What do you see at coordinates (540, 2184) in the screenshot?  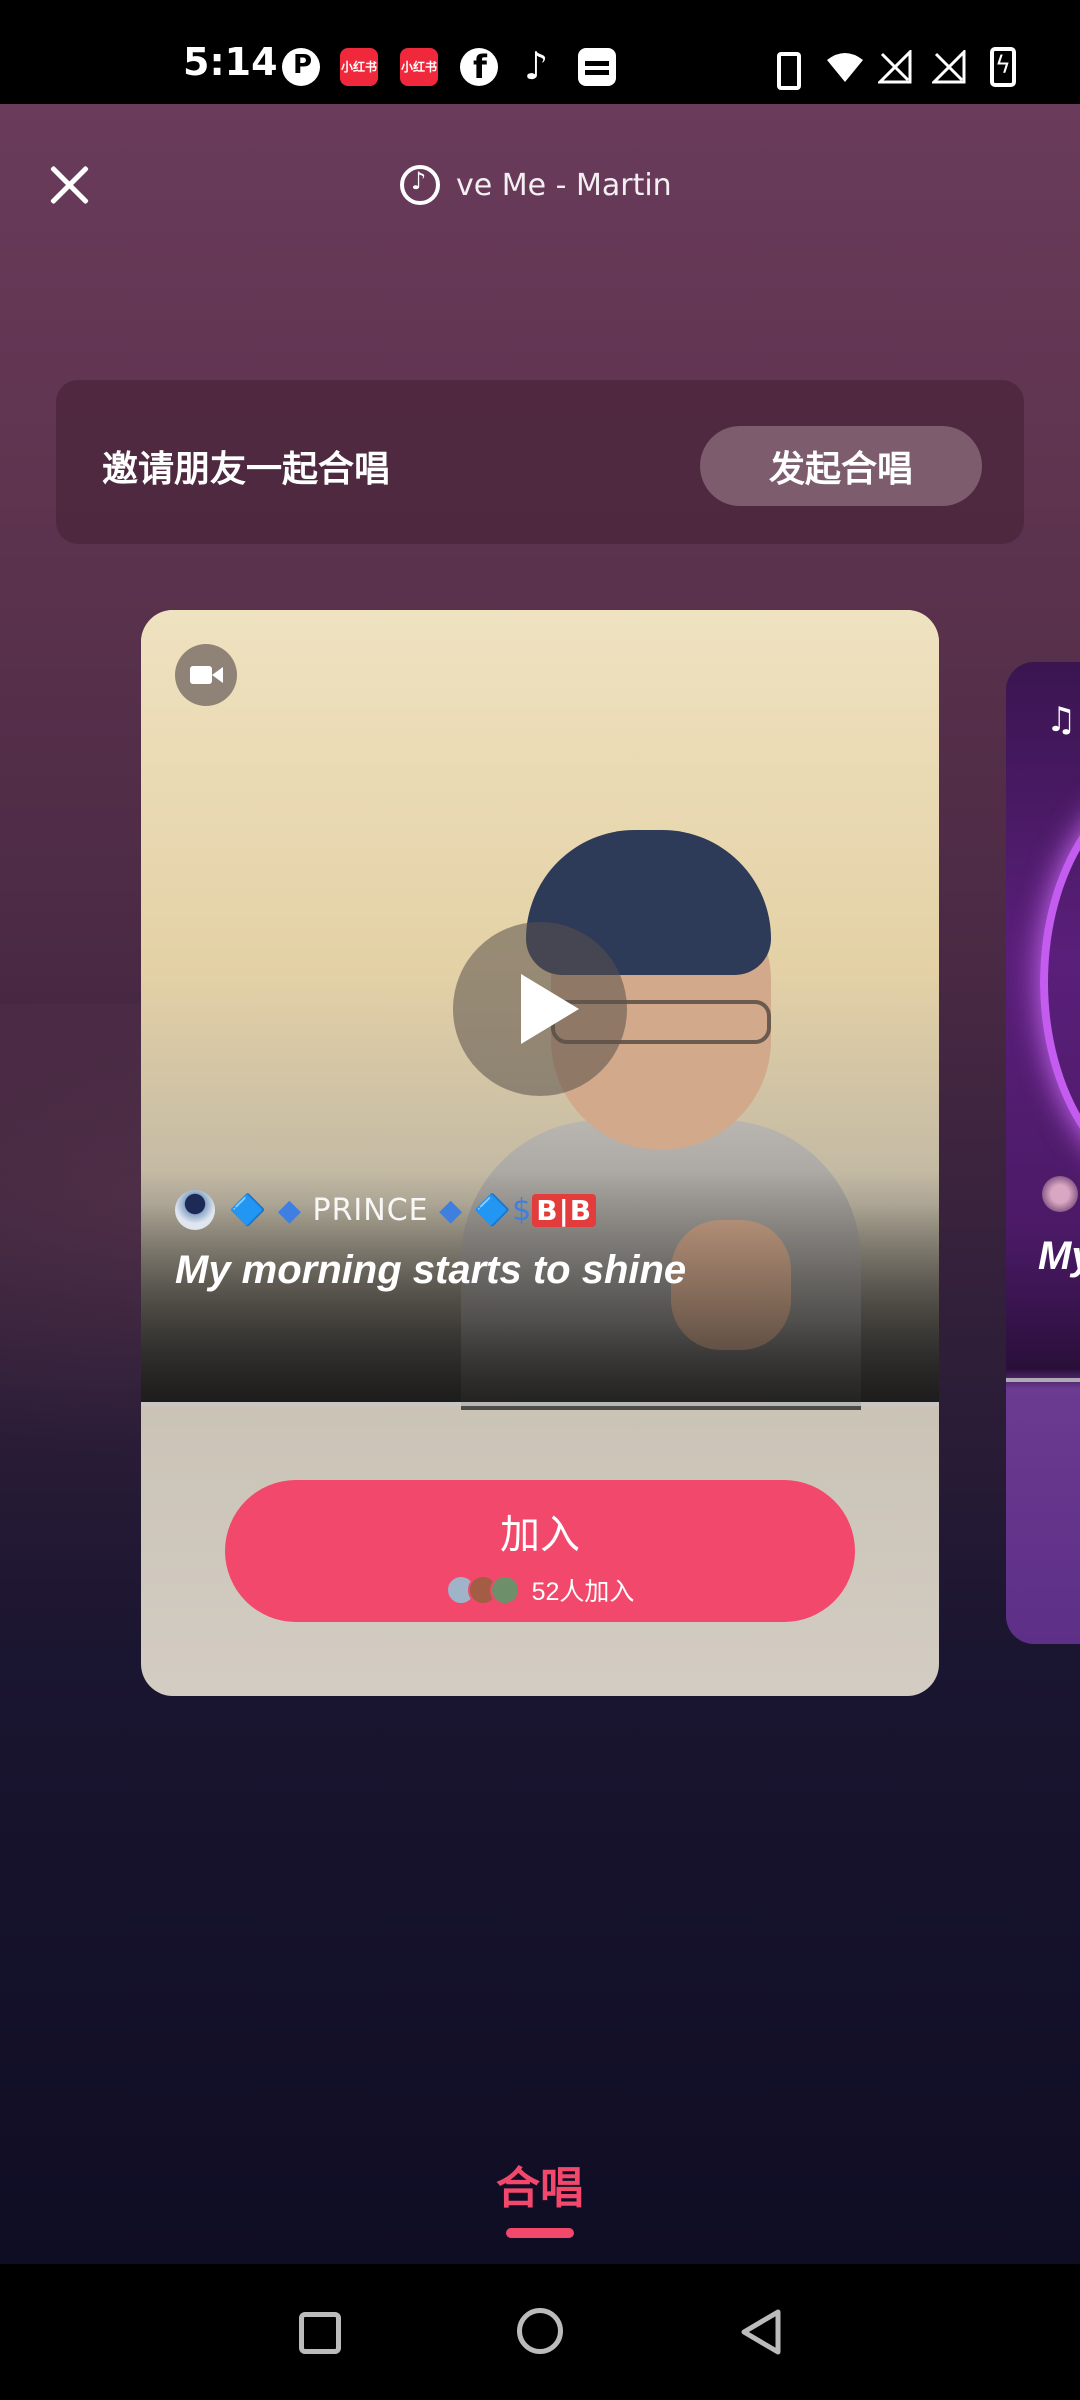 I see `tab-chorus: 合唱` at bounding box center [540, 2184].